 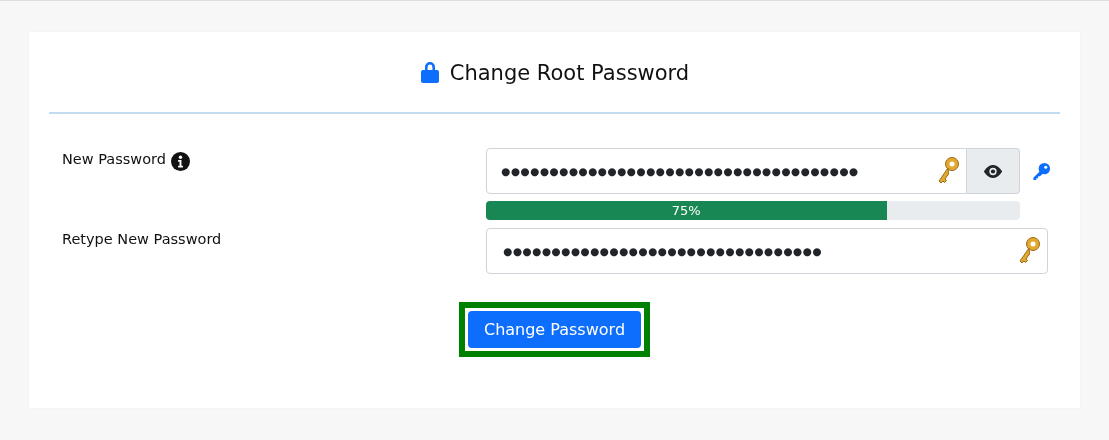 What do you see at coordinates (569, 73) in the screenshot?
I see `page-title: Change Root Password` at bounding box center [569, 73].